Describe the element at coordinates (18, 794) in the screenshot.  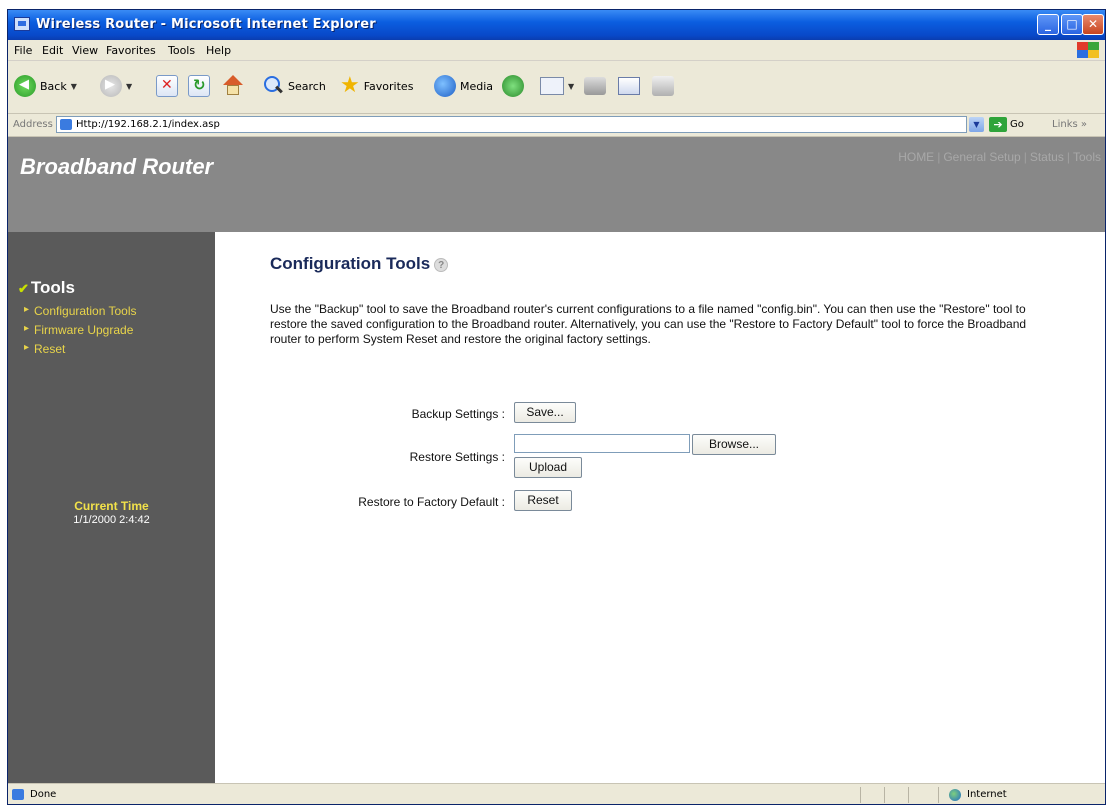
I see `page-done-icon` at that location.